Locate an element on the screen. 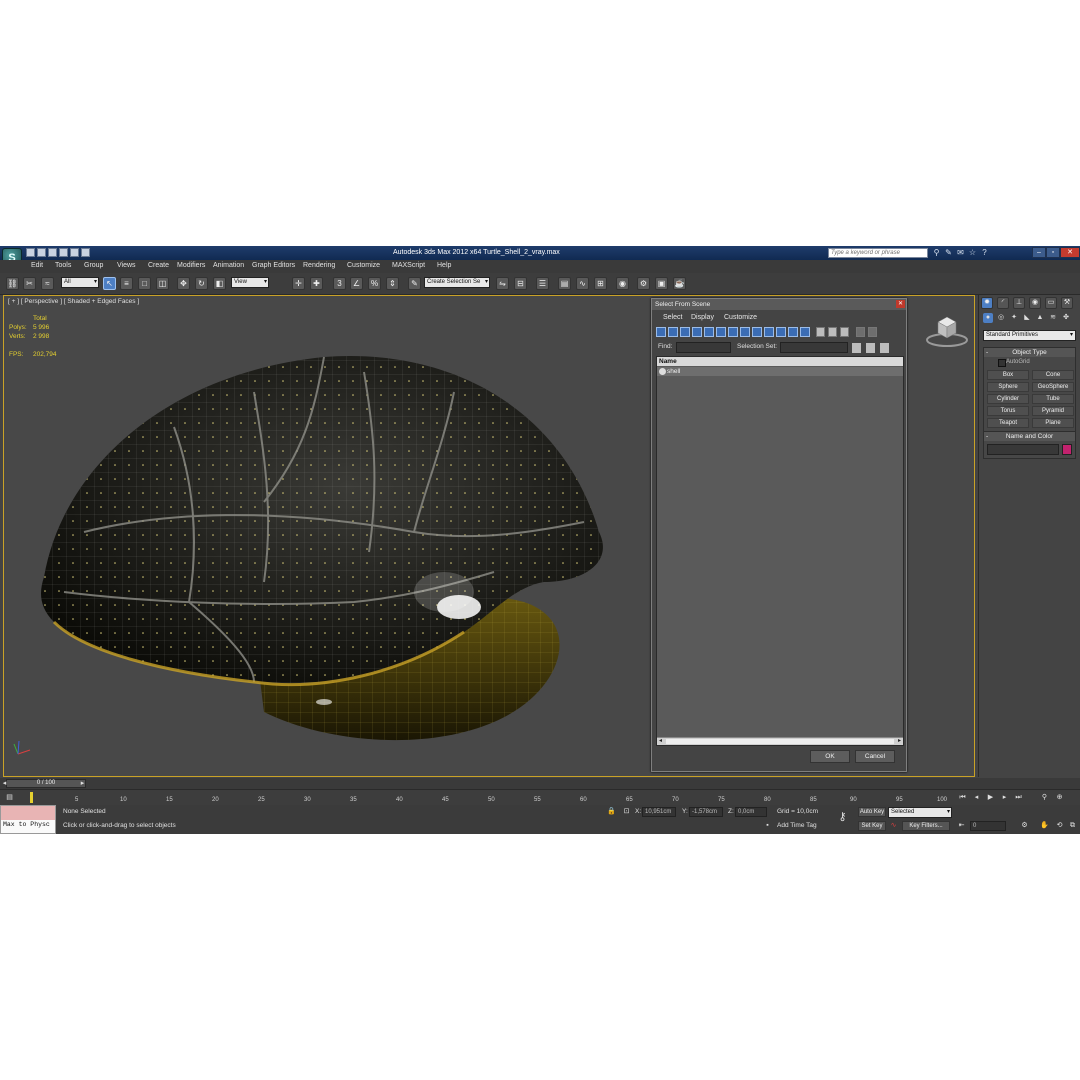 Image resolution: width=1080 pixels, height=1080 pixels. menu-maxscript: MAXScript is located at coordinates (408, 265).